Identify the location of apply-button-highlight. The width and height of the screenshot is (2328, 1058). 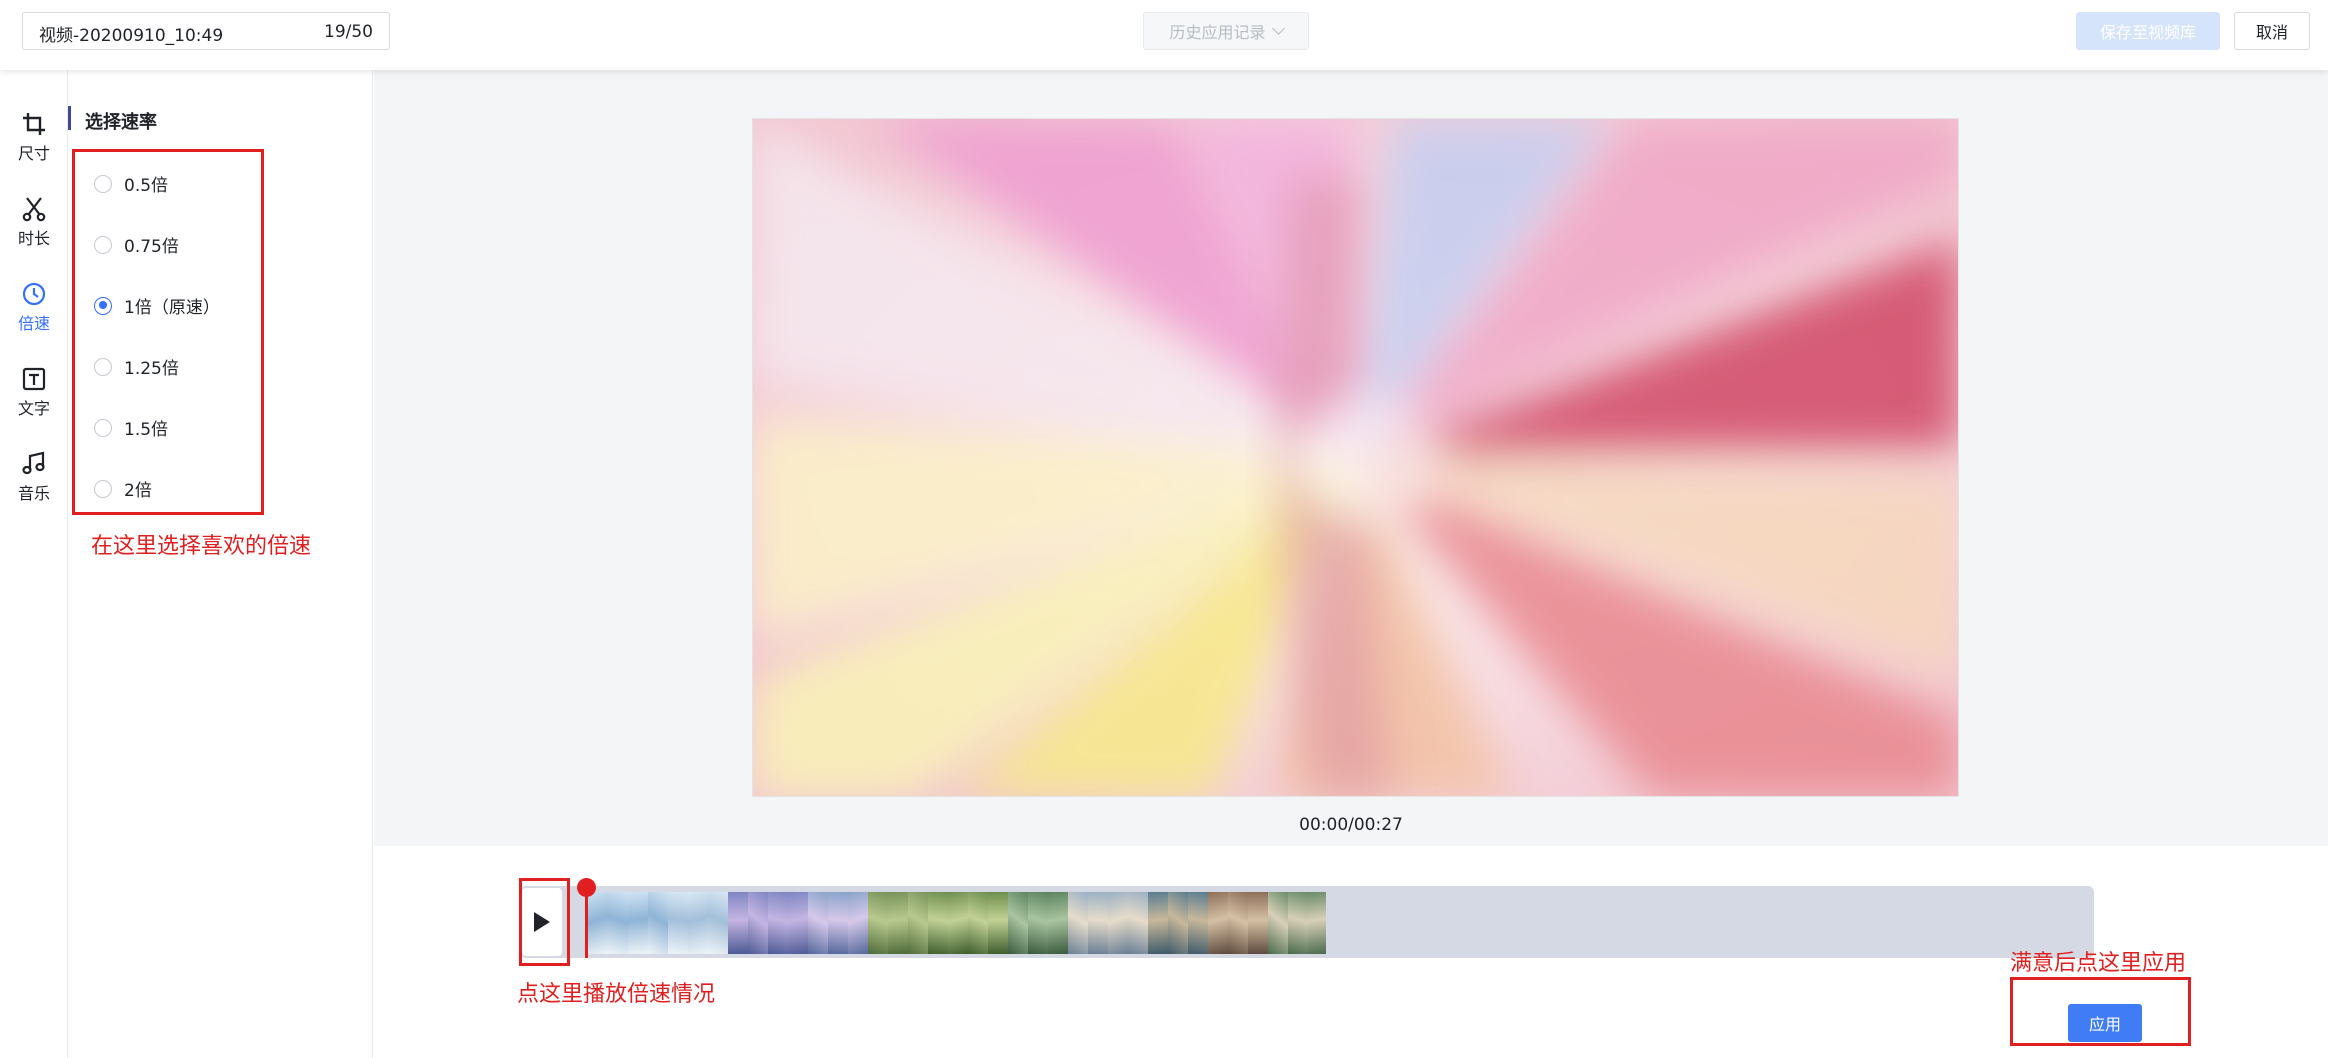
(2100, 1011).